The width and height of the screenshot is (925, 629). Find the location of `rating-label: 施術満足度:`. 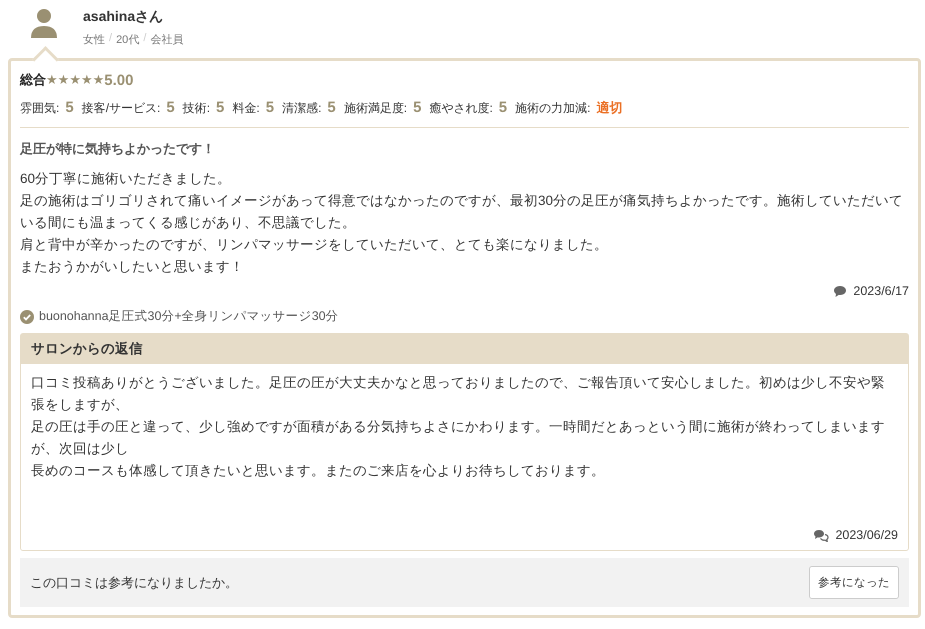

rating-label: 施術満足度: is located at coordinates (376, 108).